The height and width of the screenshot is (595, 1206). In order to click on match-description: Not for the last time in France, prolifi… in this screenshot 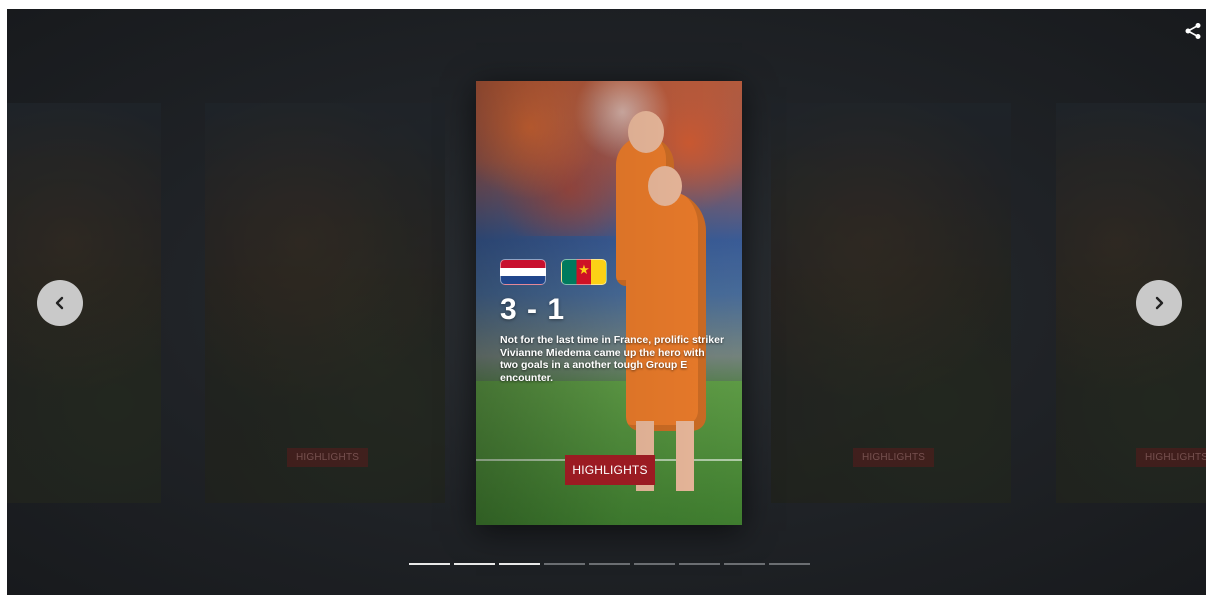, I will do `click(612, 359)`.